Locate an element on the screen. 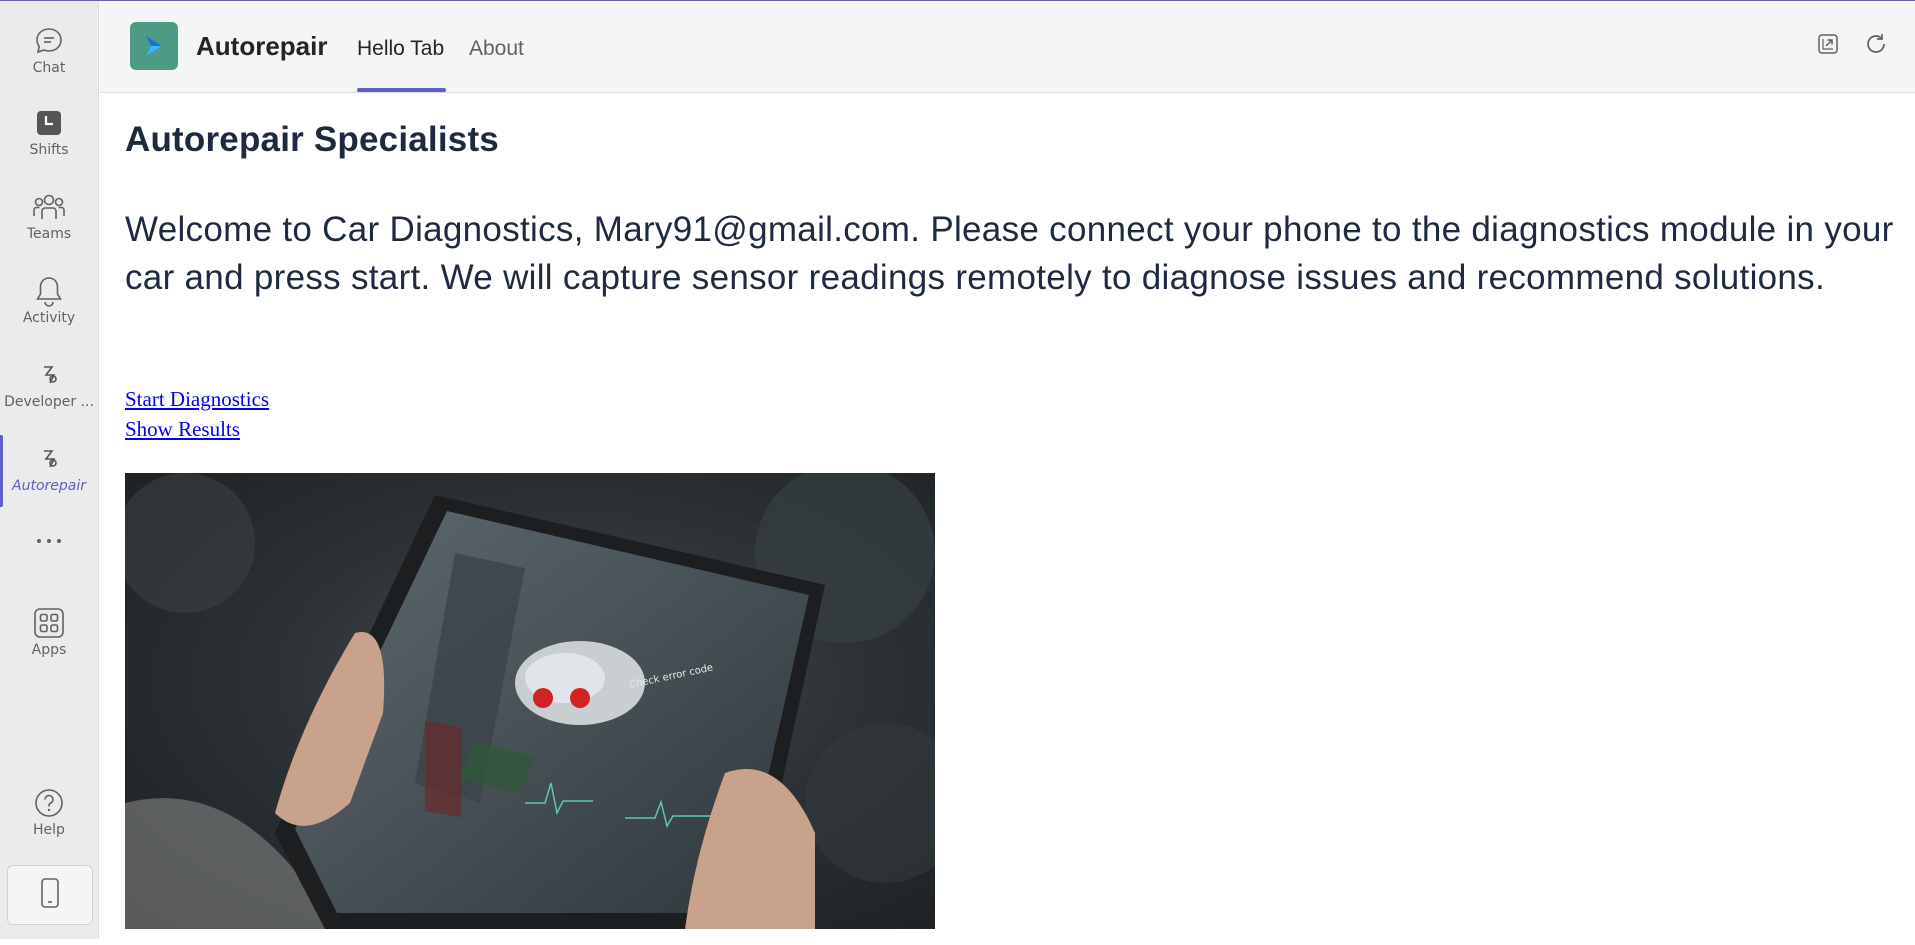 The image size is (1915, 945). rail-item-autorepair: Autorepair is located at coordinates (49, 467).